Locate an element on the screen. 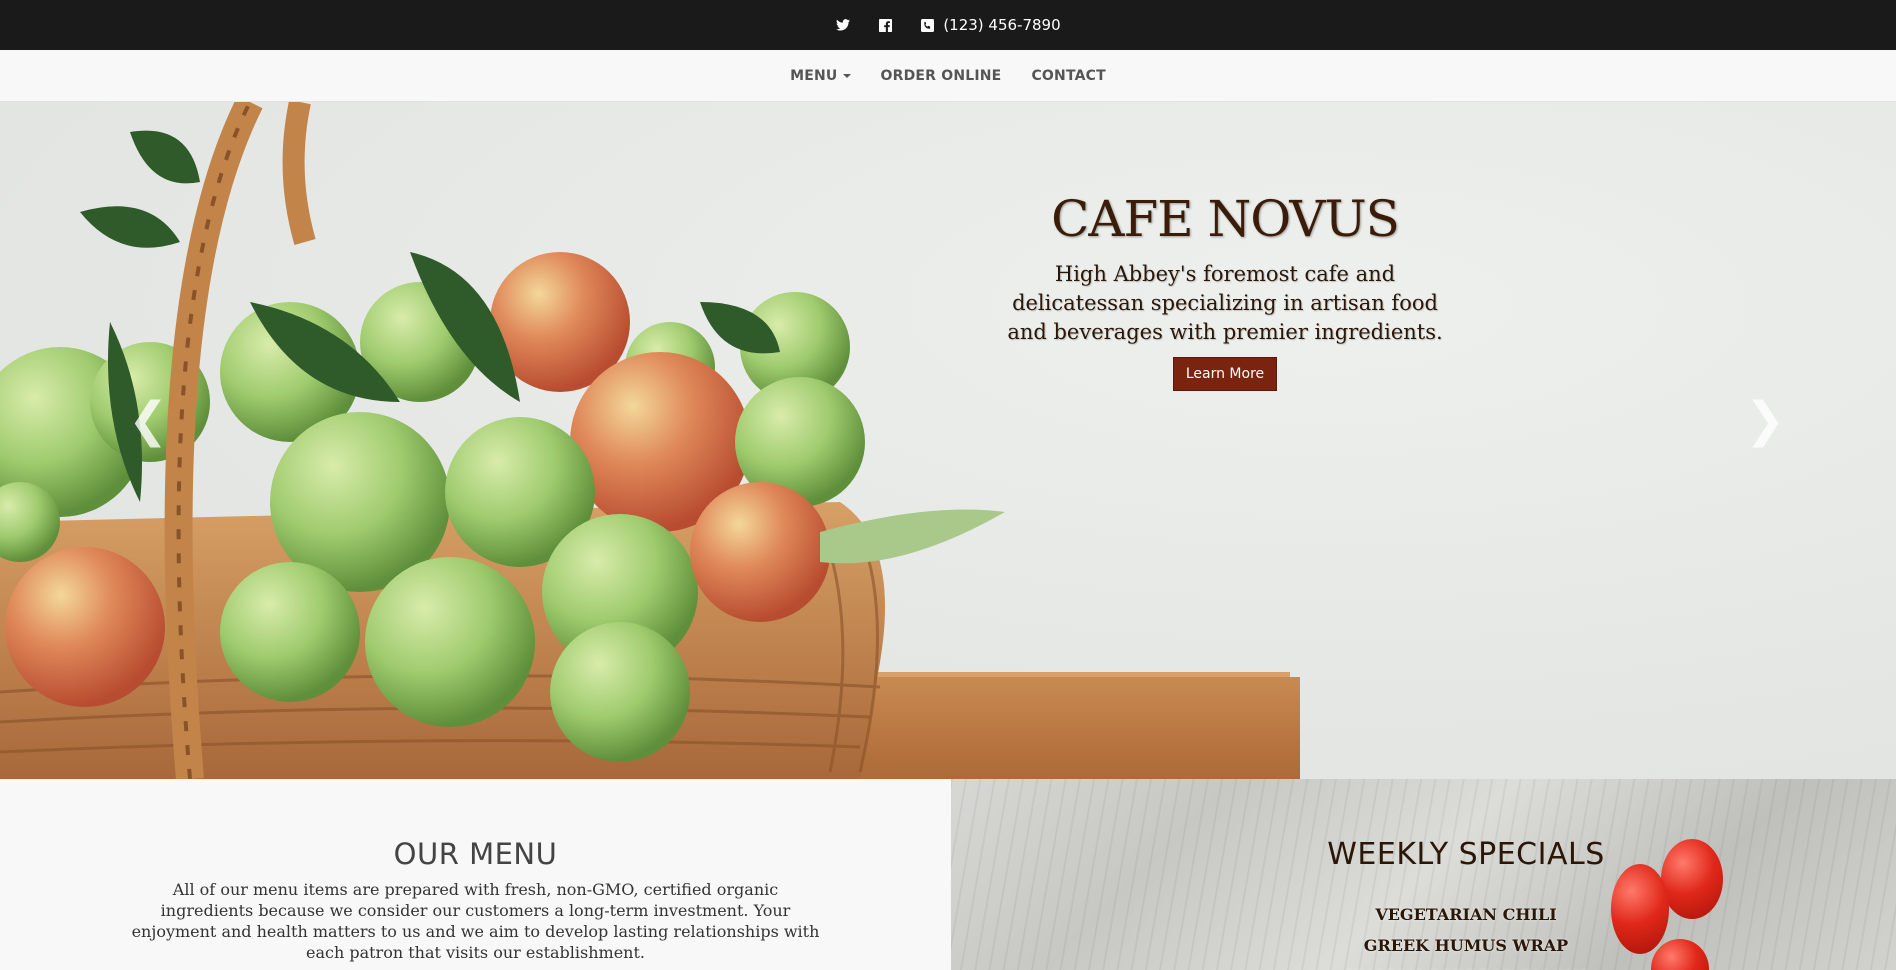 The width and height of the screenshot is (1896, 970). top-bar: (123) 456-7890 is located at coordinates (948, 25).